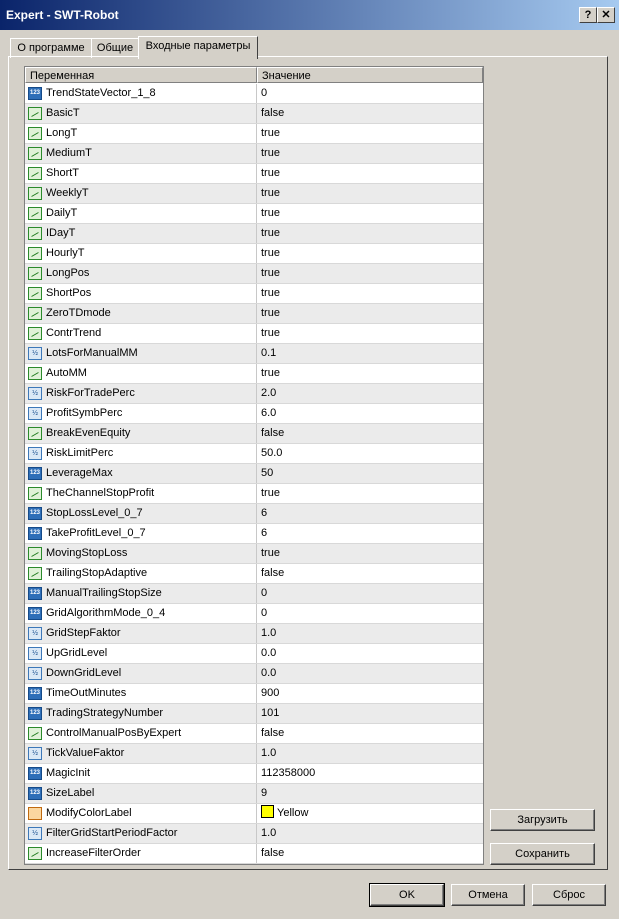 The image size is (619, 919). Describe the element at coordinates (254, 234) in the screenshot. I see `table-row: IDayT true` at that location.